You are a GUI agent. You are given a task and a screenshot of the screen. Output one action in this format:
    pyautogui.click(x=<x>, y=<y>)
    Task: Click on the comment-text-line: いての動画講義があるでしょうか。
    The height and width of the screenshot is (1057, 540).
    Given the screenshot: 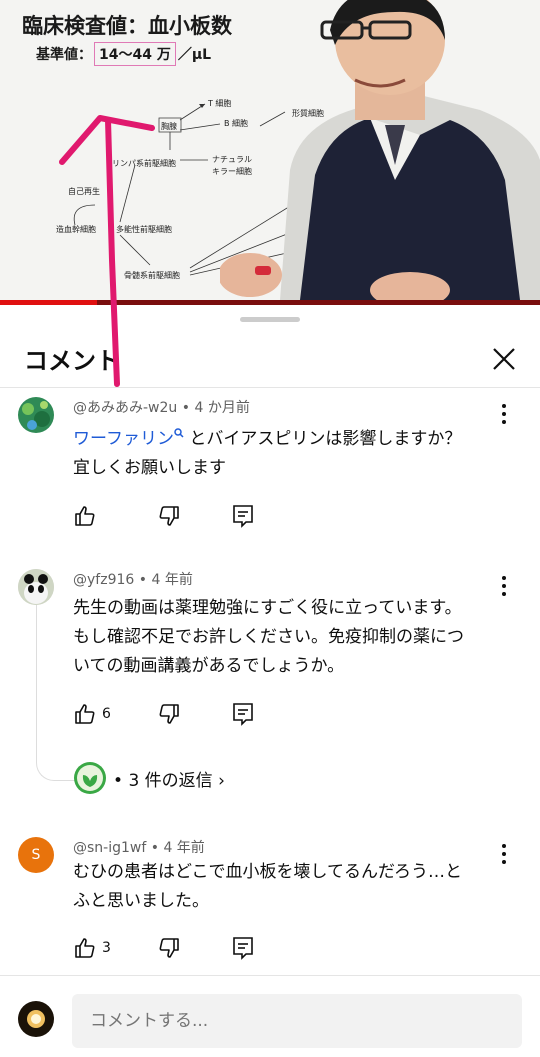 What is the action you would take?
    pyautogui.click(x=209, y=666)
    